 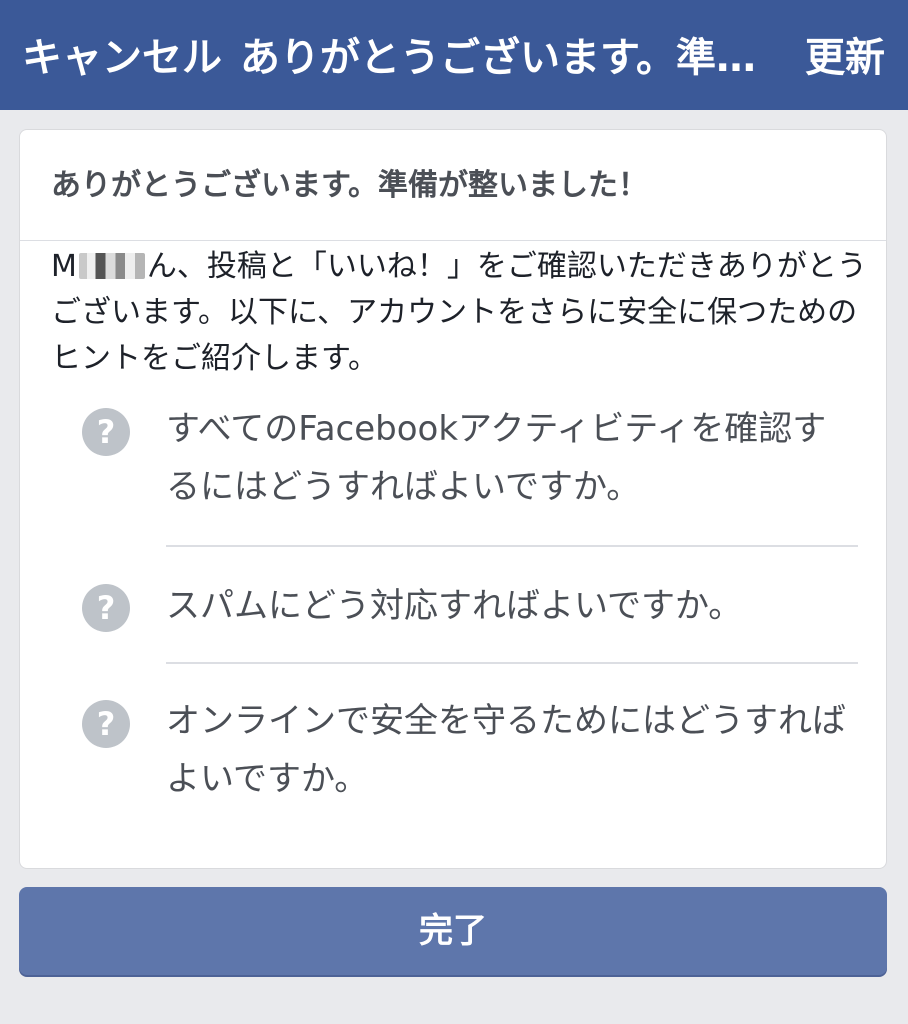 I want to click on refresh-button: 更新, so click(x=845, y=58).